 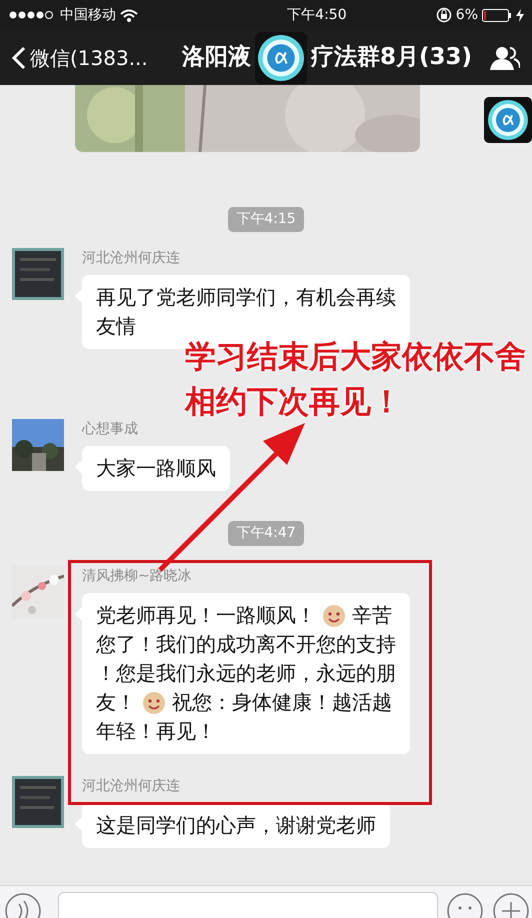 I want to click on members-button, so click(x=505, y=58).